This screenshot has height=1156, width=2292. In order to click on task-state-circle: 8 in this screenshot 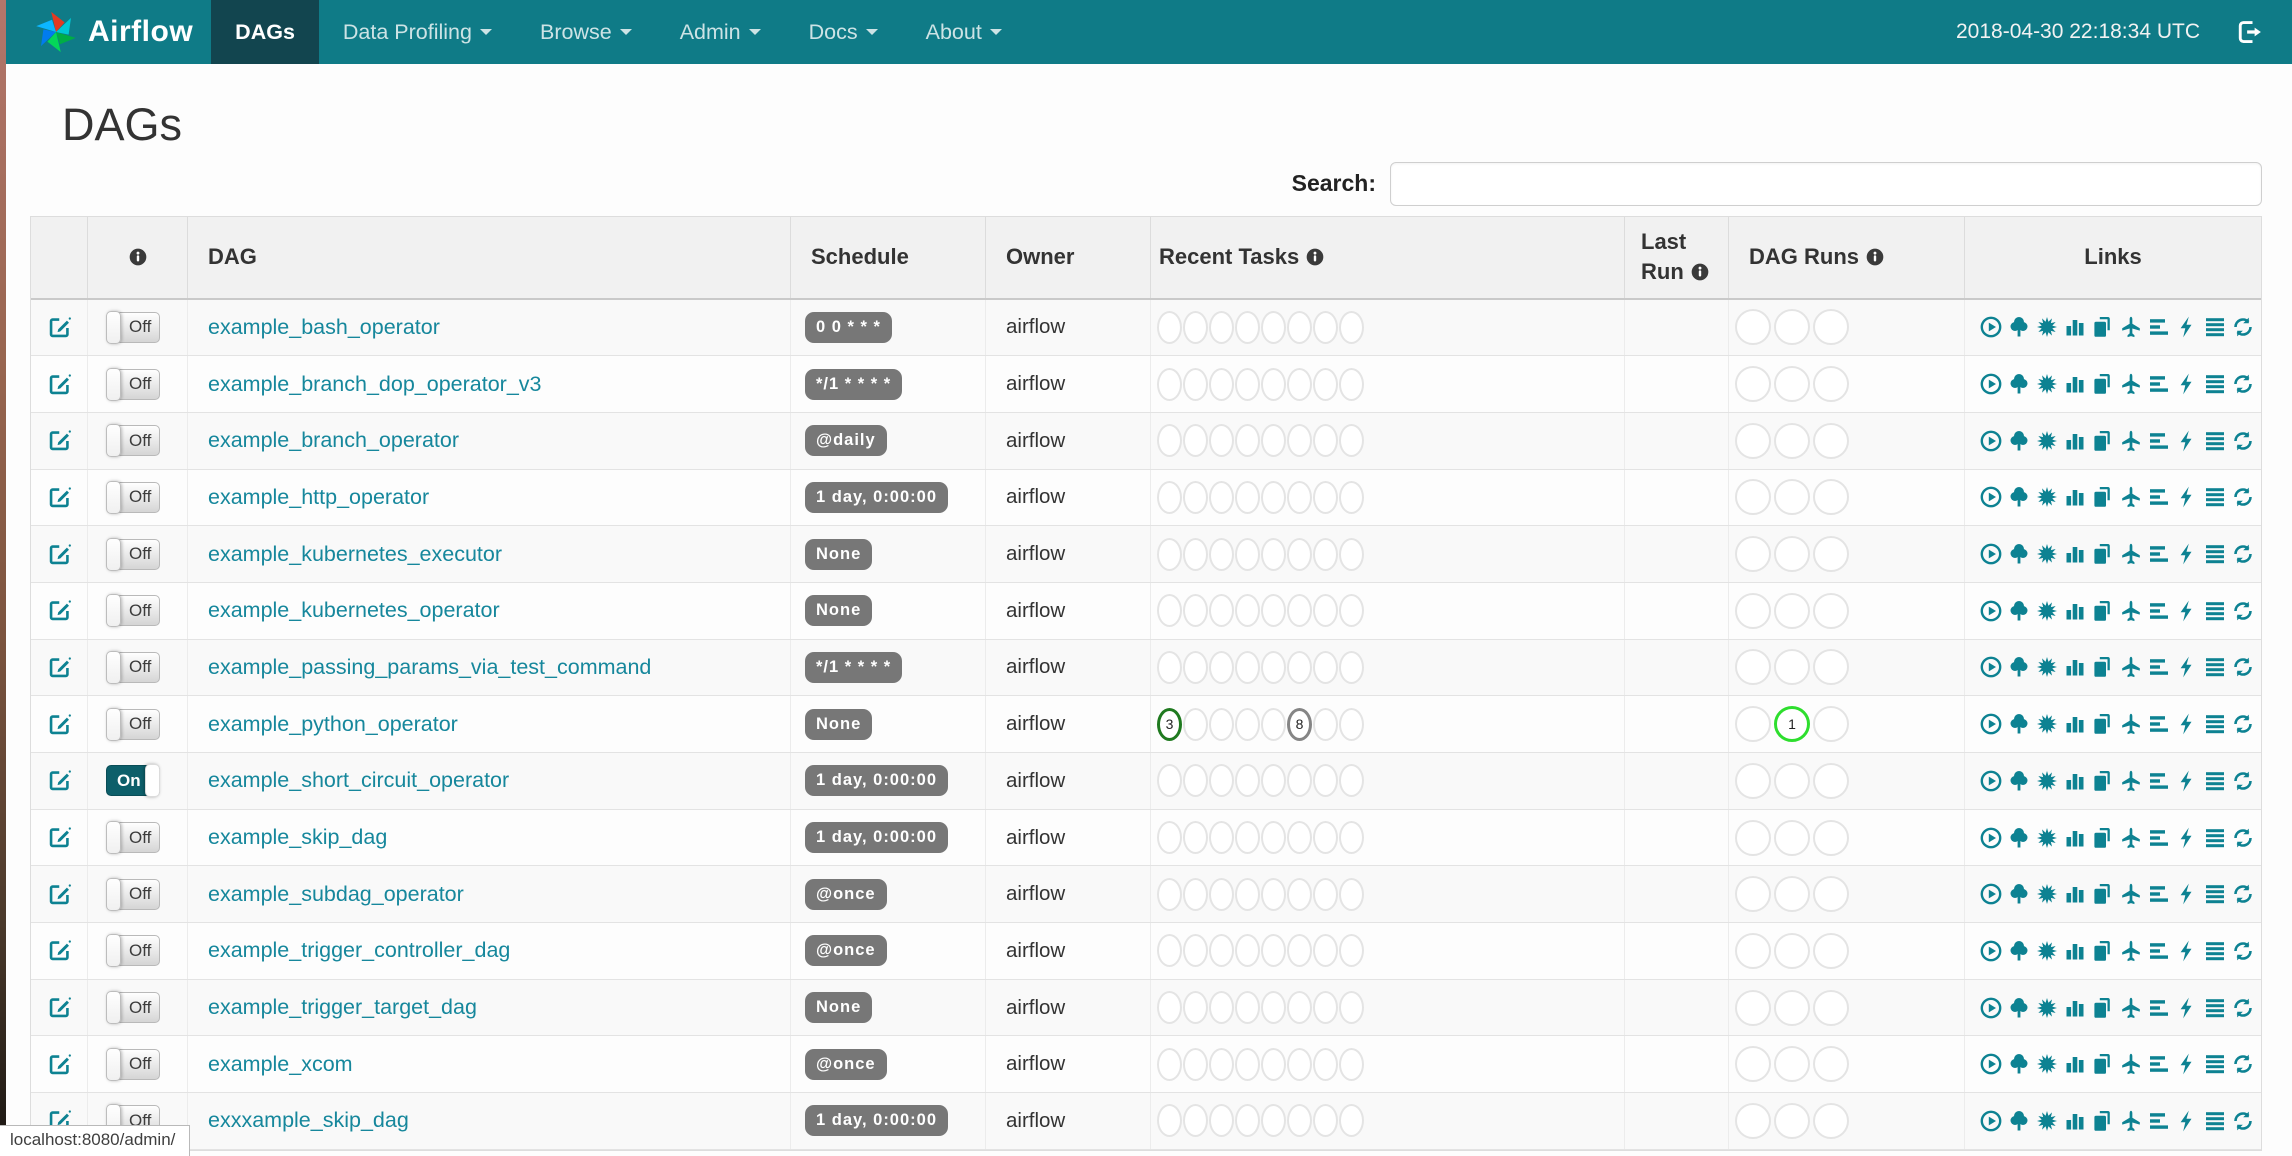, I will do `click(1299, 724)`.